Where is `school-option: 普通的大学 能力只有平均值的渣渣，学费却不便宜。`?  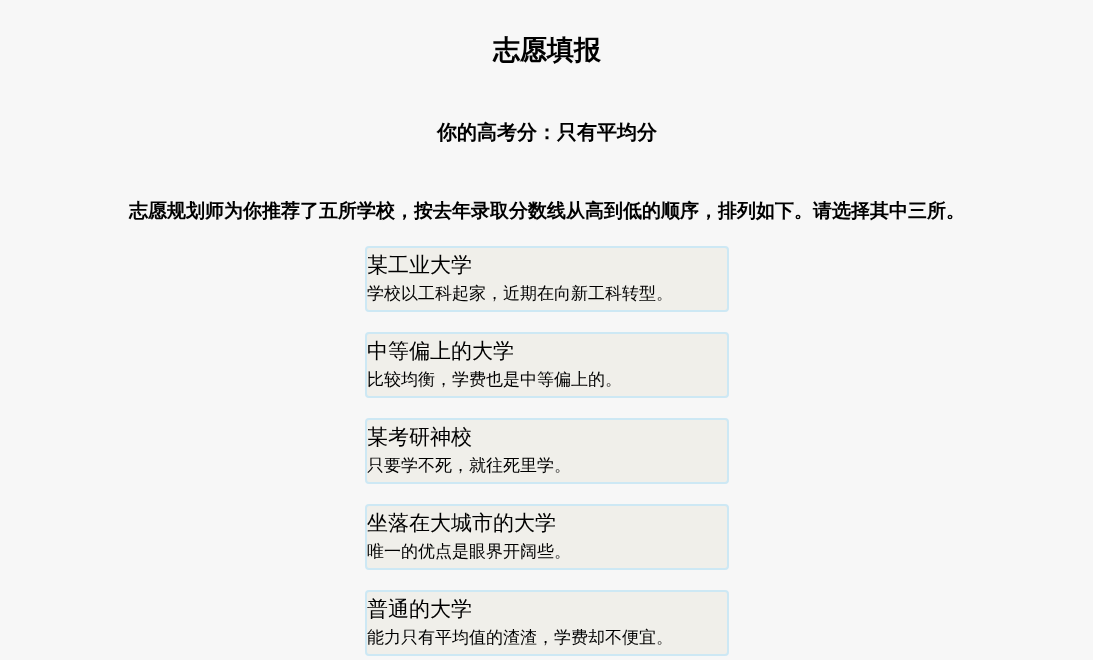
school-option: 普通的大学 能力只有平均值的渣渣，学费却不便宜。 is located at coordinates (546, 623).